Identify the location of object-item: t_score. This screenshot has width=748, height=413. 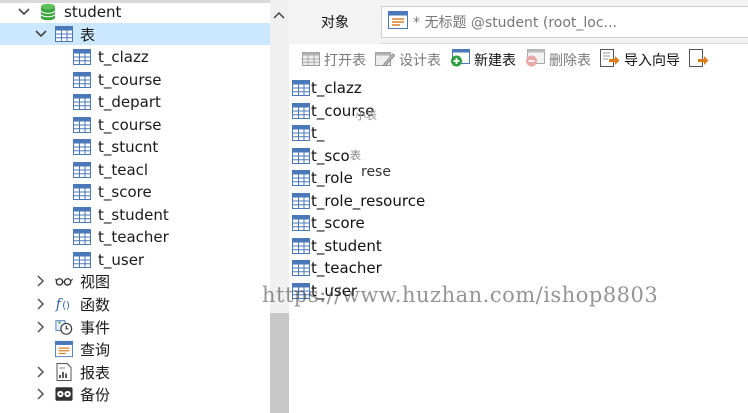
(328, 223).